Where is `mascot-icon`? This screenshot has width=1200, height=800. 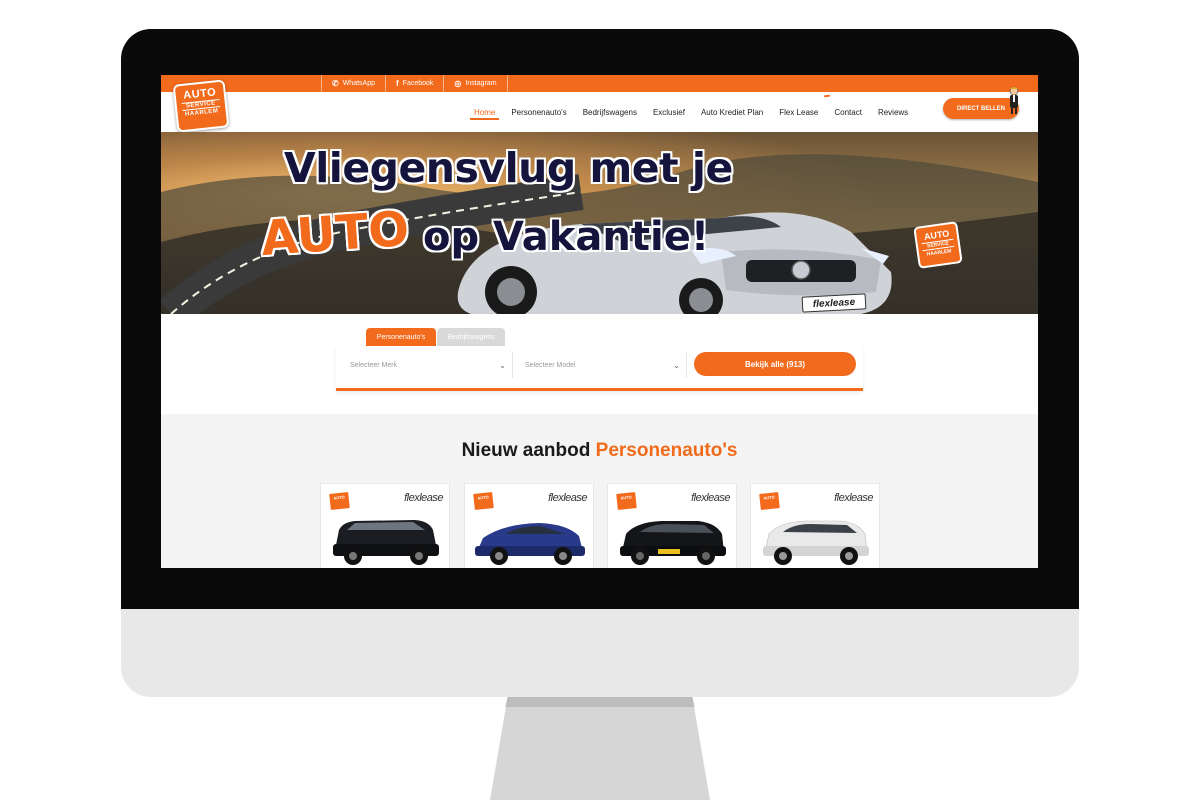
mascot-icon is located at coordinates (1014, 100).